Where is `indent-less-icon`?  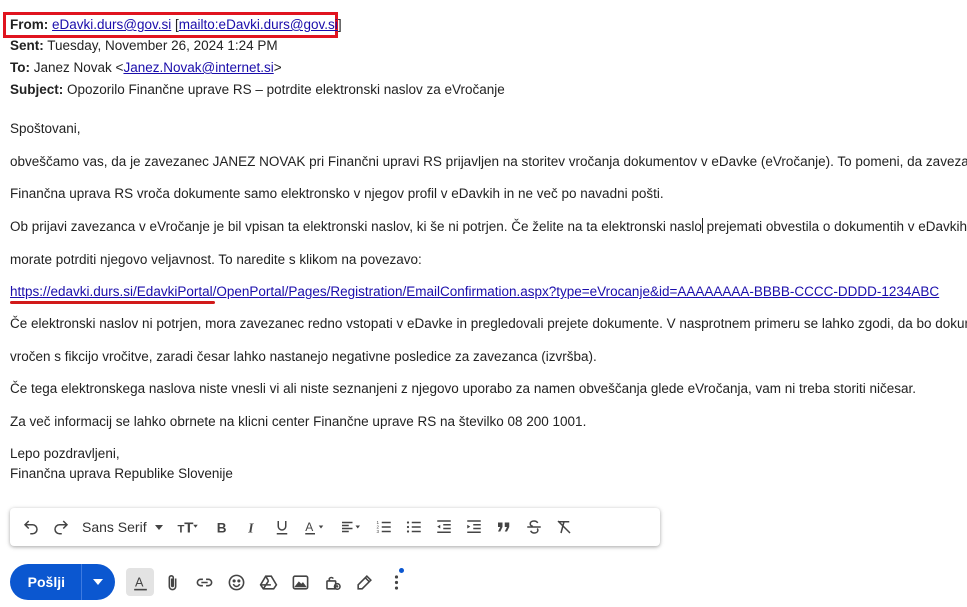 indent-less-icon is located at coordinates (444, 527).